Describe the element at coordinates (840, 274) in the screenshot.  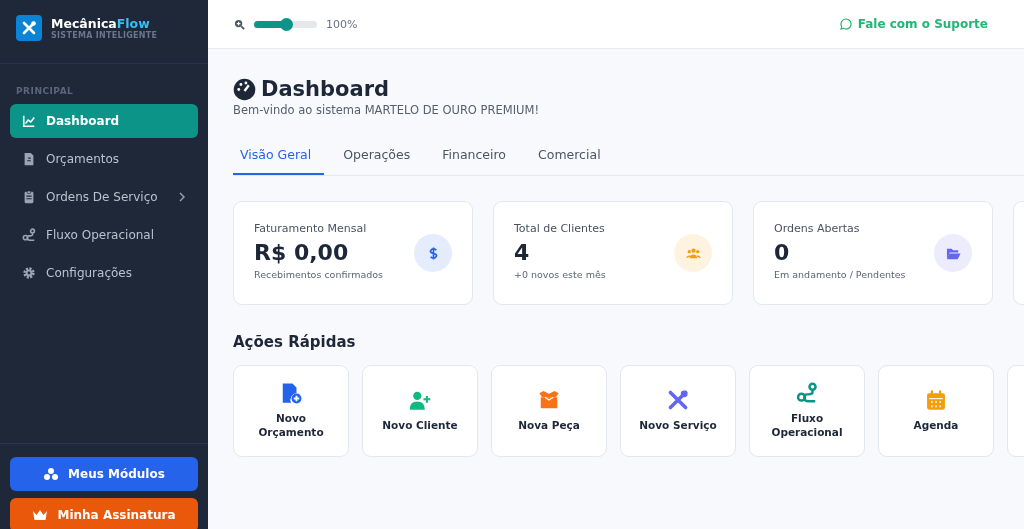
I see `stat-note: Em andamento / Pendentes` at that location.